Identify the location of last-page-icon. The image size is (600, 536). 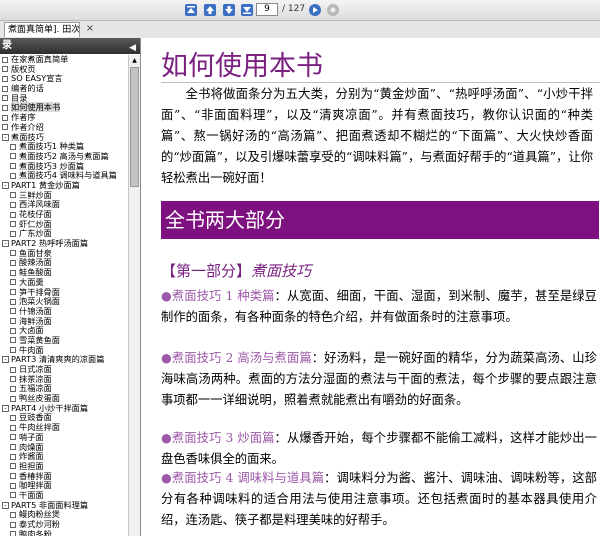
(247, 10).